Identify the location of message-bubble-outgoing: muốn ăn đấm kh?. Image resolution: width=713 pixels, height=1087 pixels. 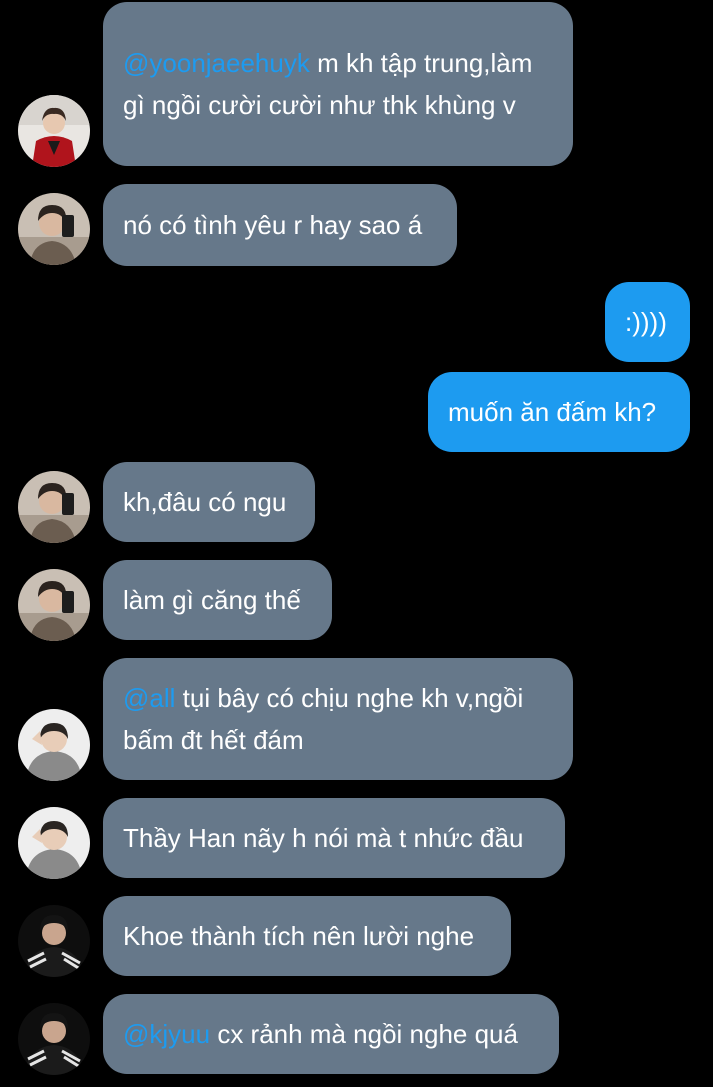
(559, 412).